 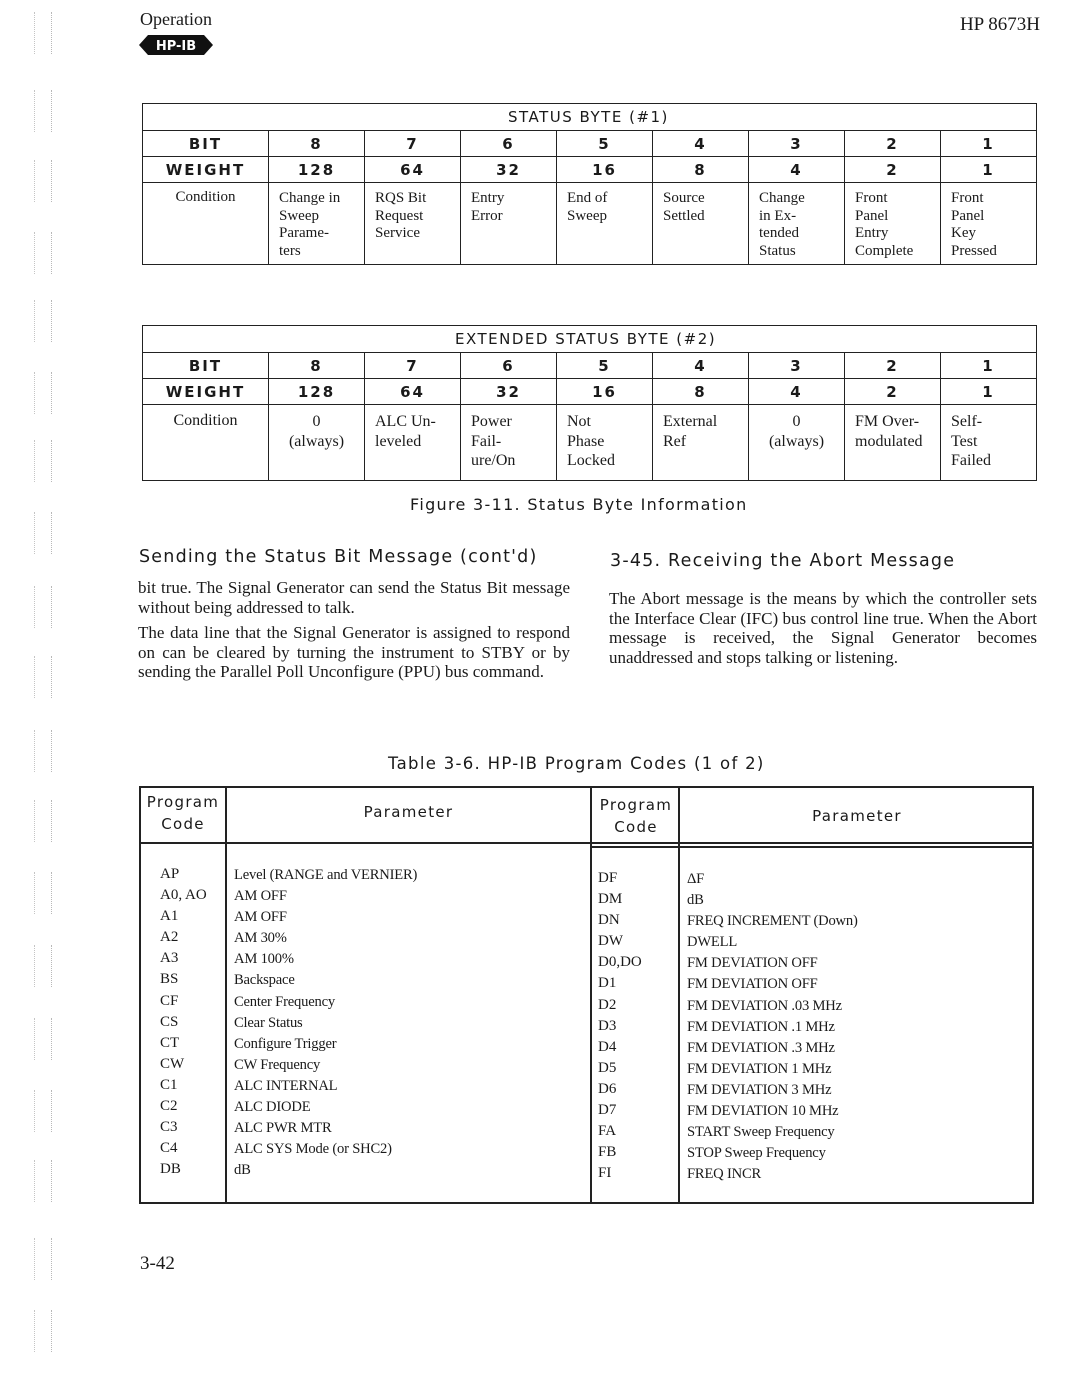 What do you see at coordinates (268, 1022) in the screenshot?
I see `parameter-description: Clear Status` at bounding box center [268, 1022].